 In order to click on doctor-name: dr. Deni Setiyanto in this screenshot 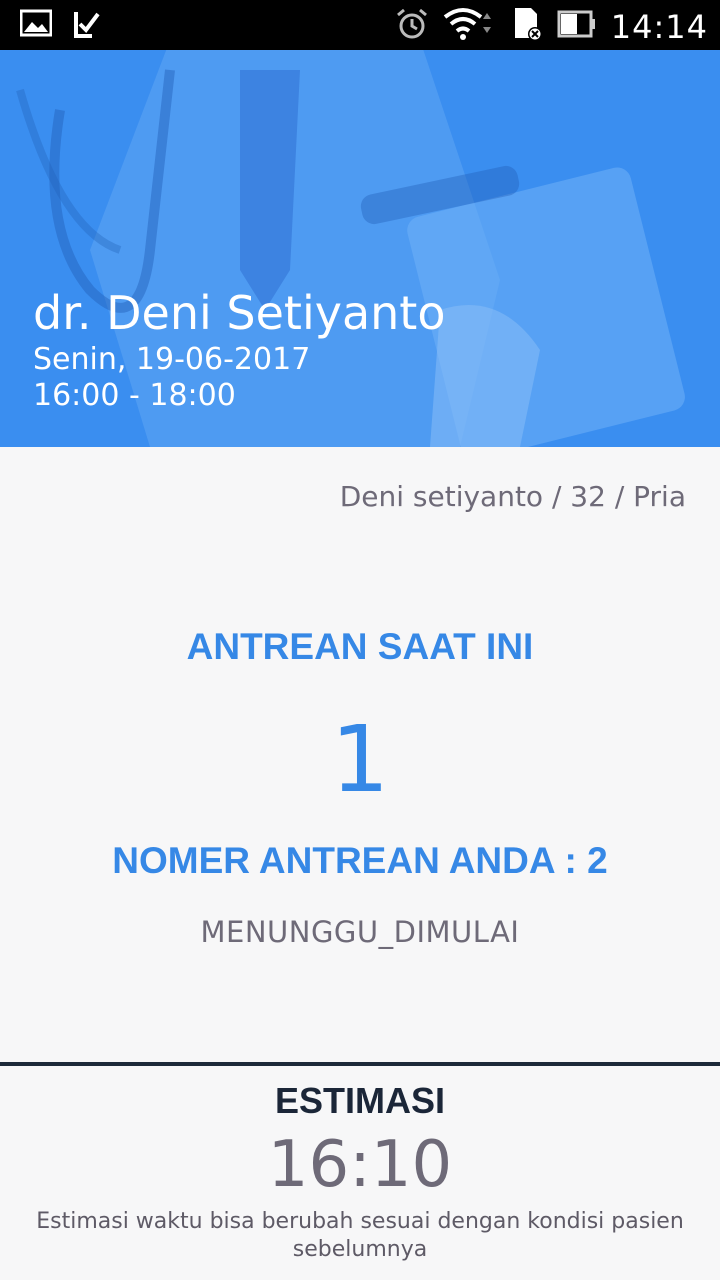, I will do `click(239, 313)`.